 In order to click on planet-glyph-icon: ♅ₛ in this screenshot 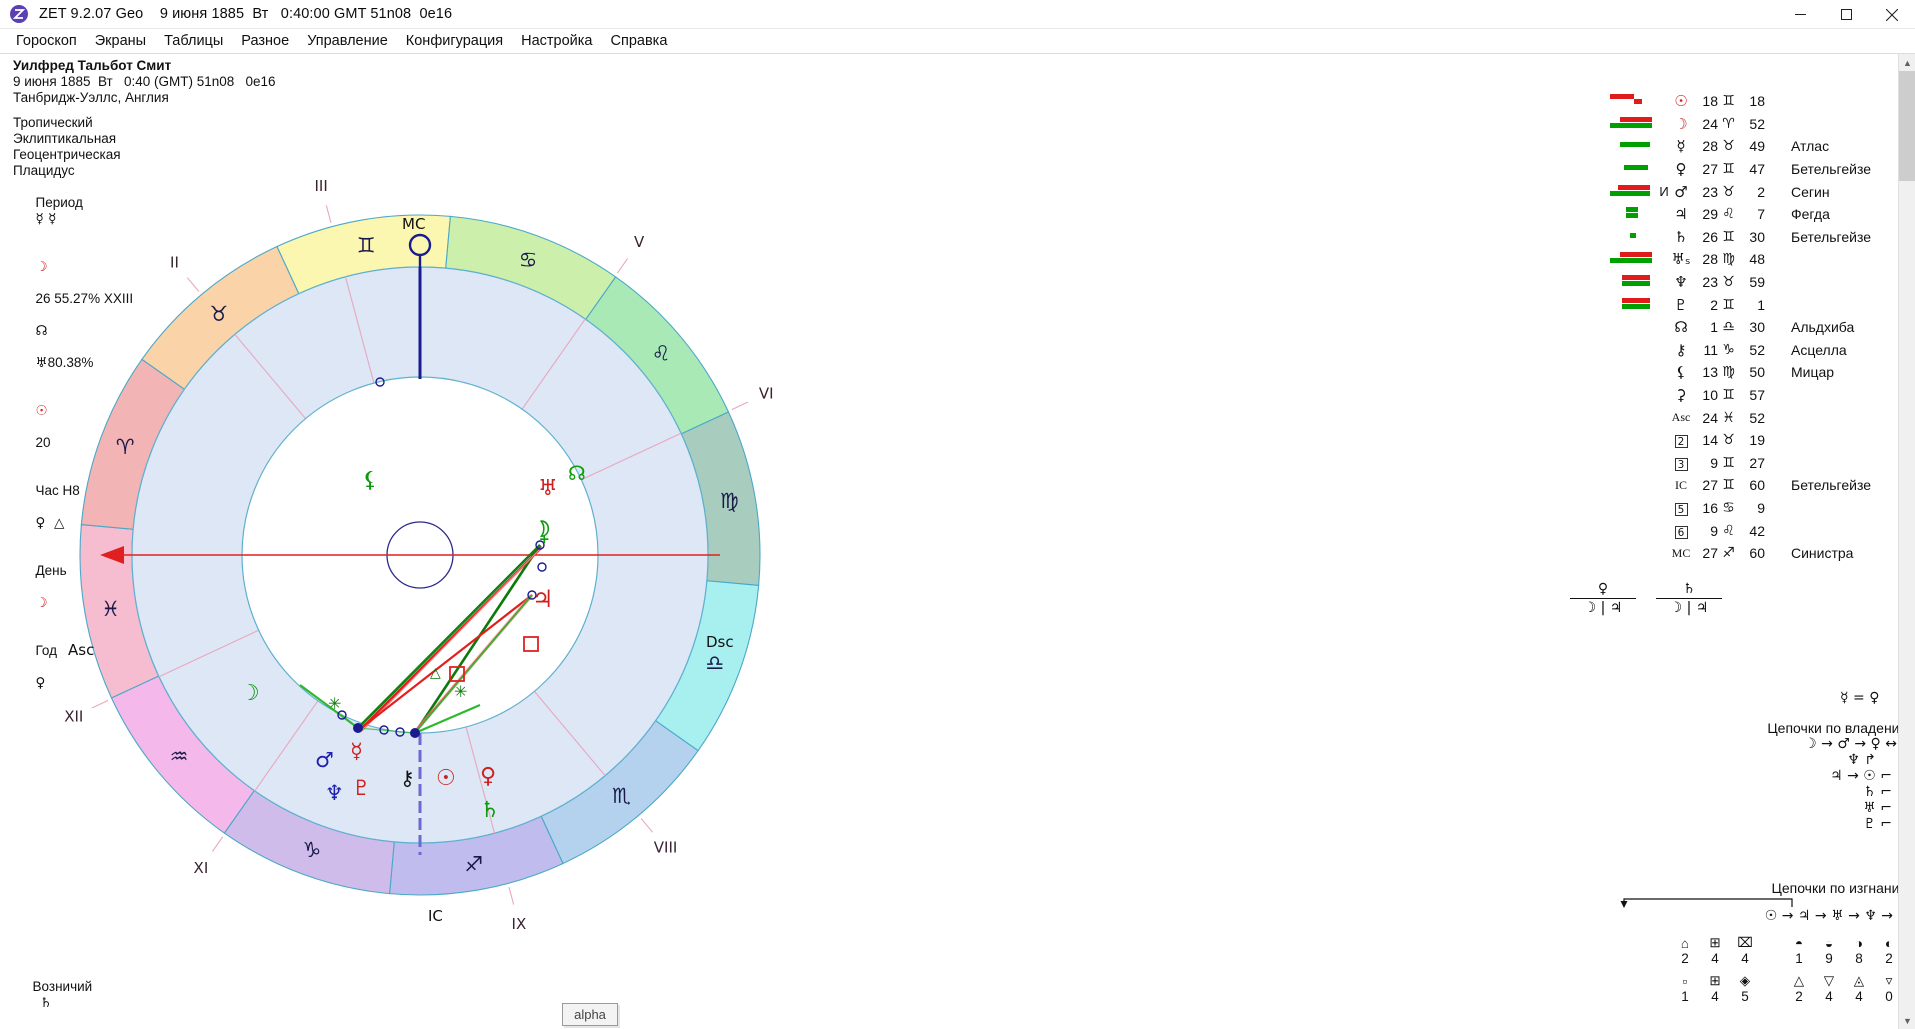, I will do `click(1681, 259)`.